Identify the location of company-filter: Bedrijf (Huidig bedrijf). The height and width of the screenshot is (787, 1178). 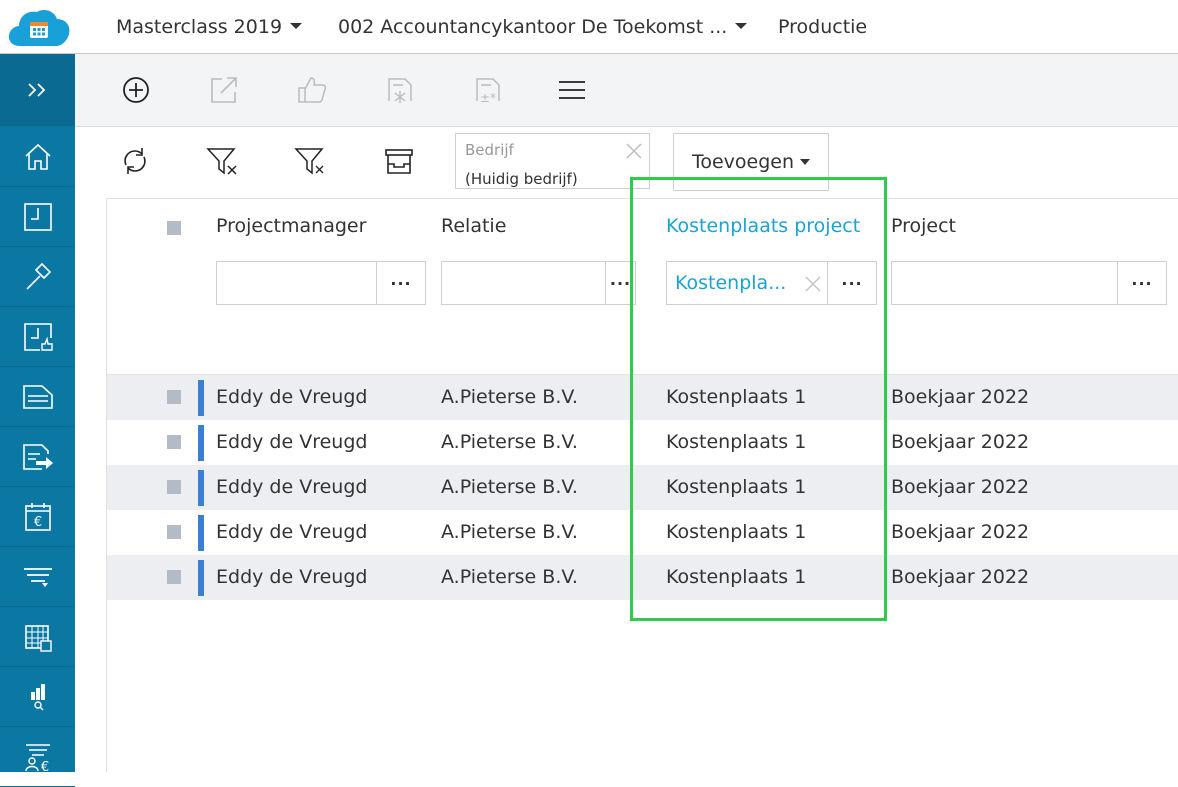
(552, 161).